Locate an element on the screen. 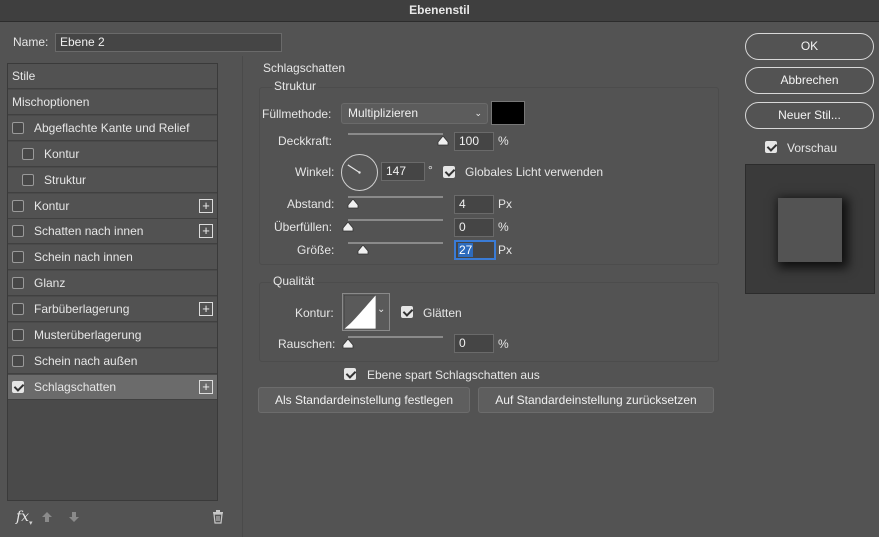 The image size is (879, 537). global-light-label: Globales Licht verwenden is located at coordinates (534, 172).